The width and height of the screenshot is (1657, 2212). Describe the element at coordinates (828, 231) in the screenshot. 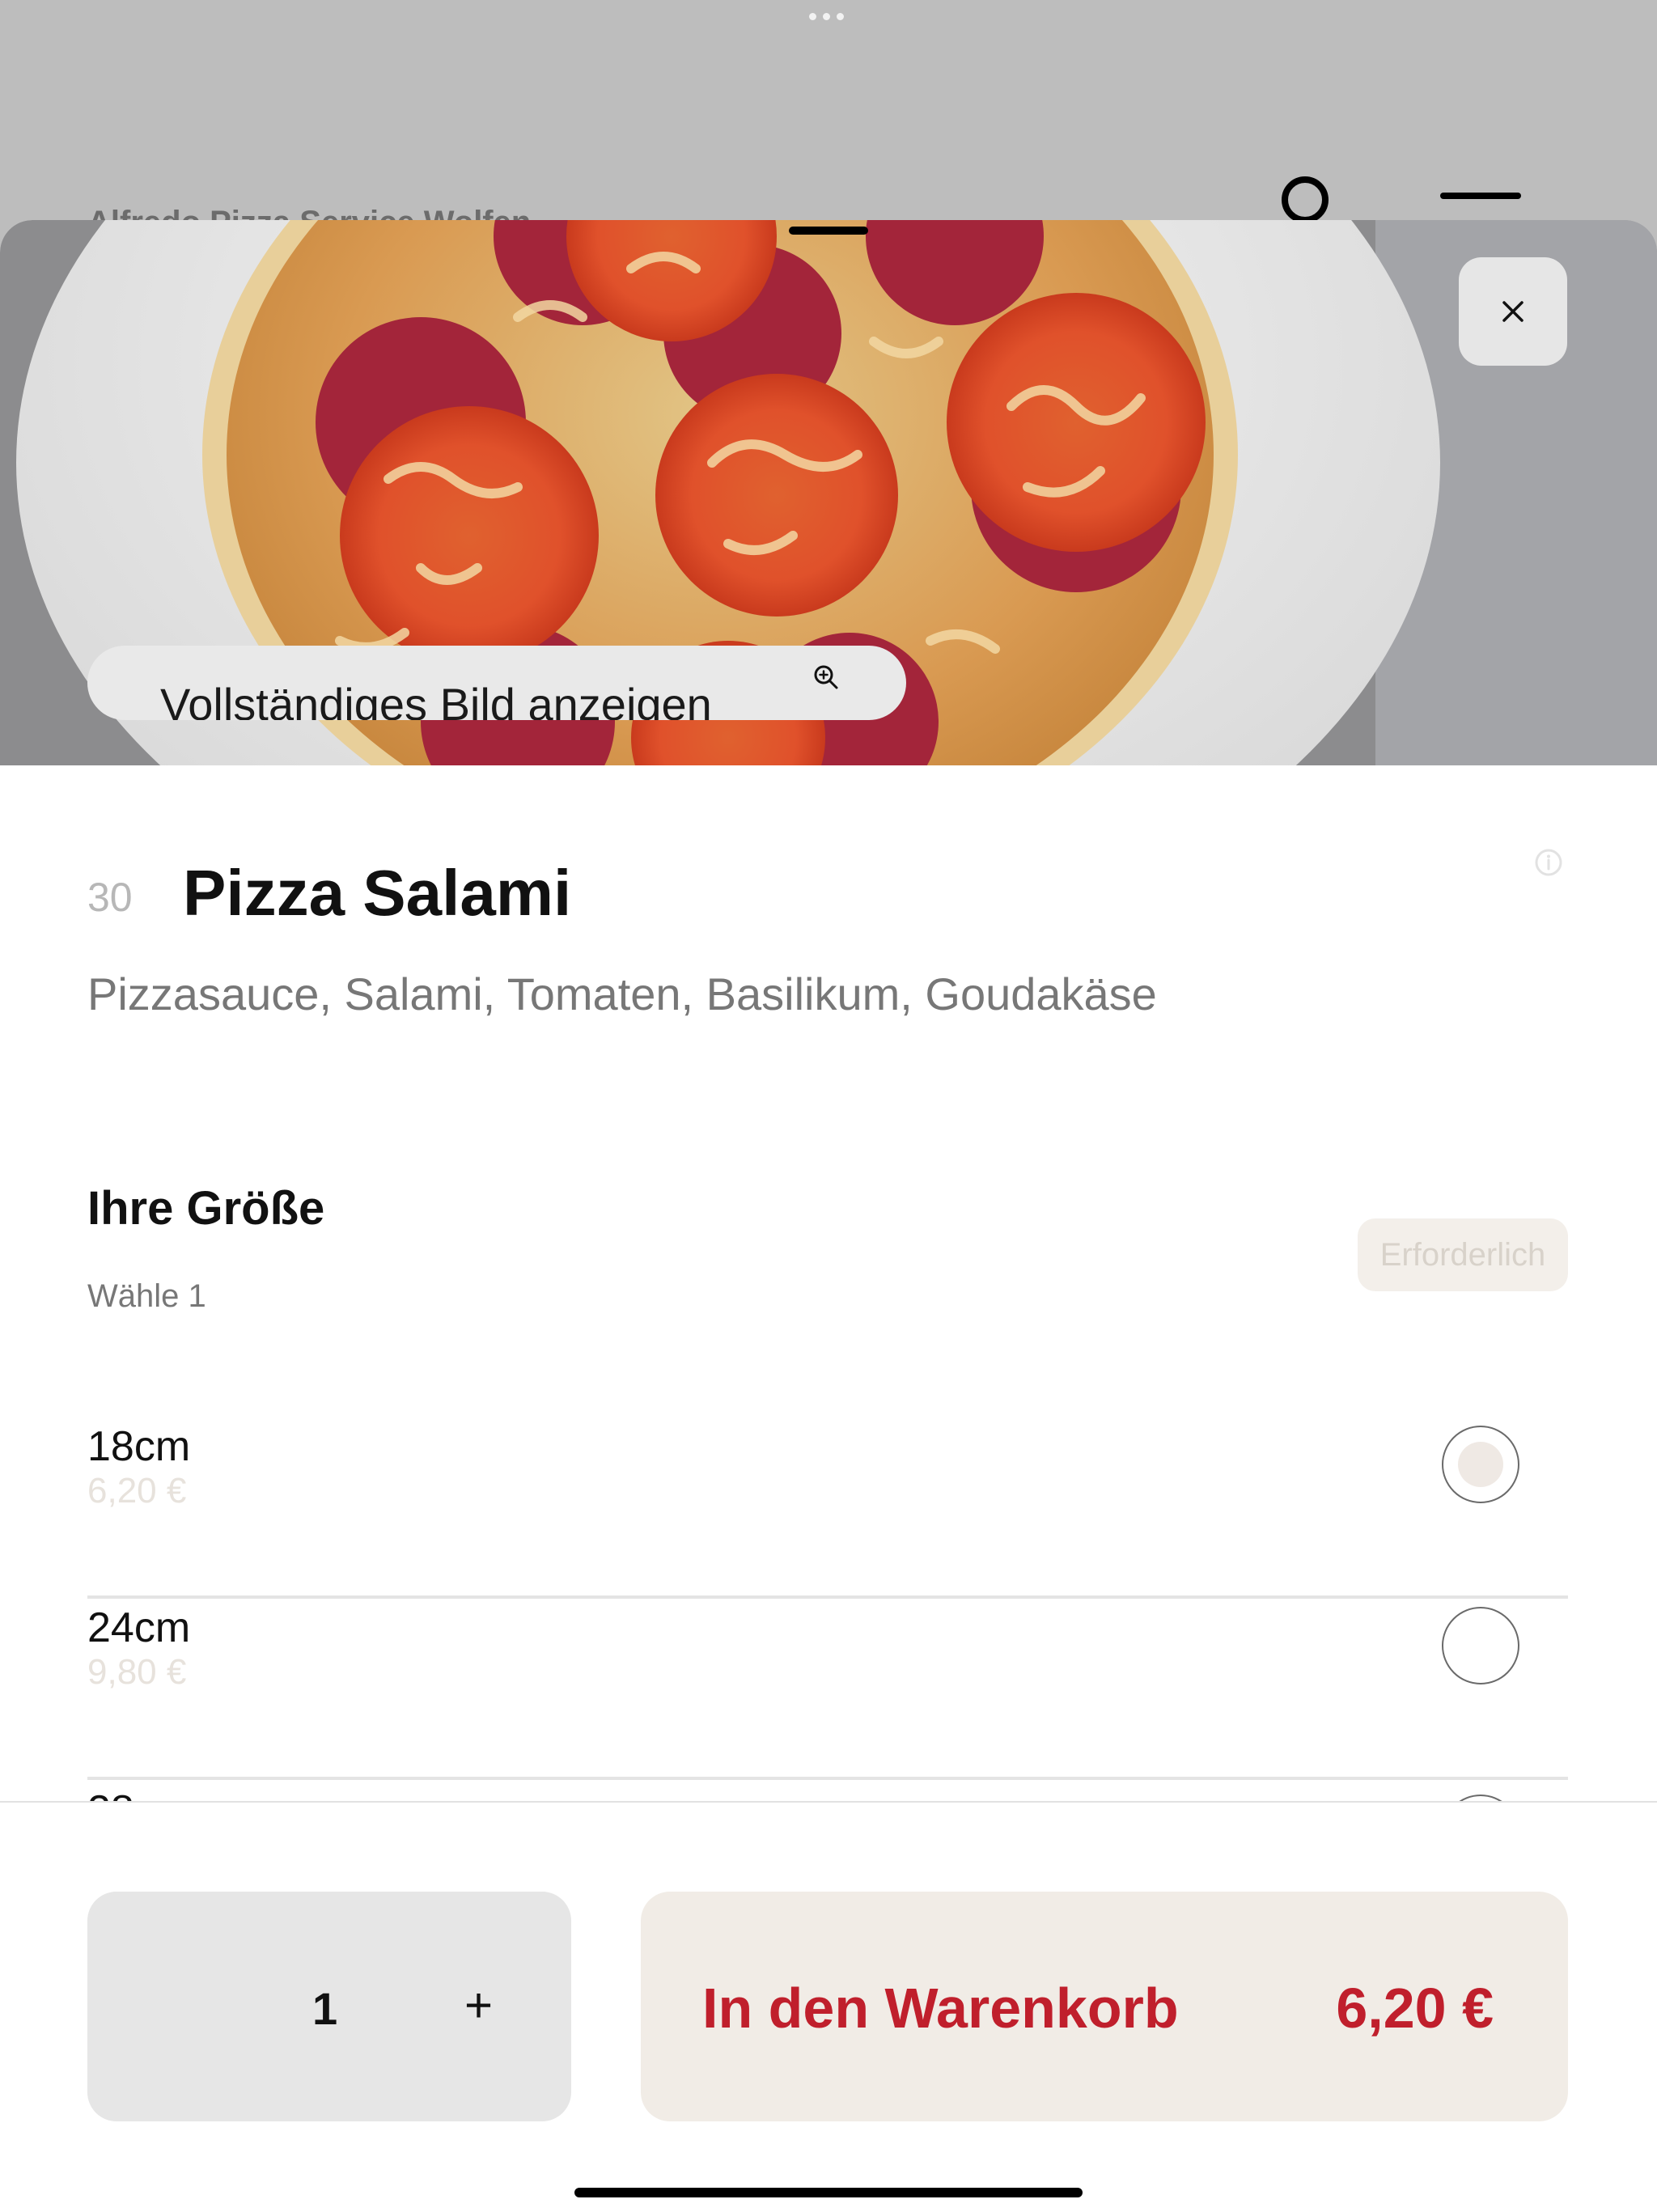

I see `sheet-grabber` at that location.